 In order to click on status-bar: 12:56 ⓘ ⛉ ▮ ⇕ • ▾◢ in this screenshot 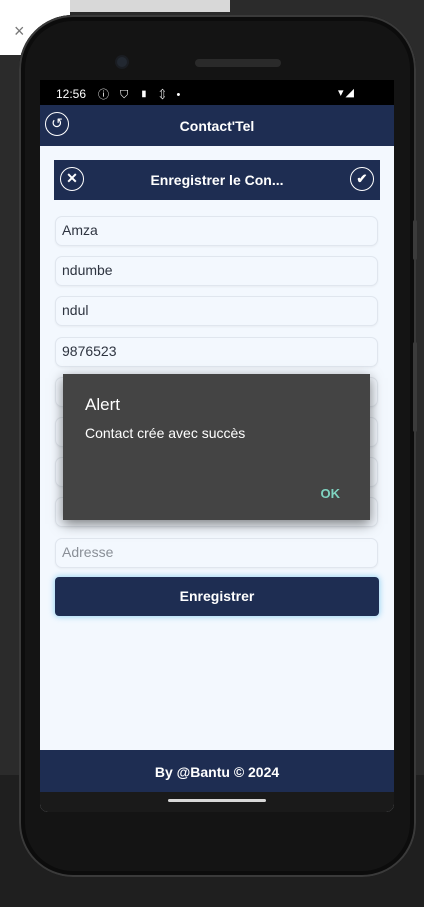, I will do `click(217, 92)`.